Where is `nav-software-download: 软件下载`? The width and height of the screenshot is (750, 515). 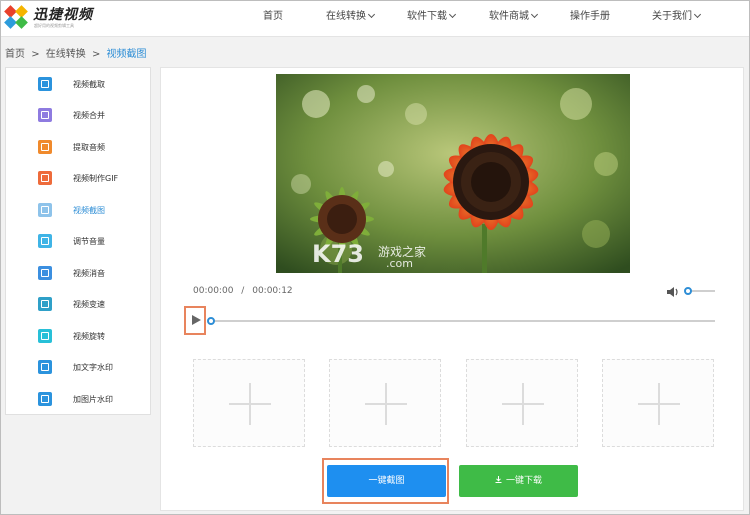 nav-software-download: 软件下载 is located at coordinates (432, 18).